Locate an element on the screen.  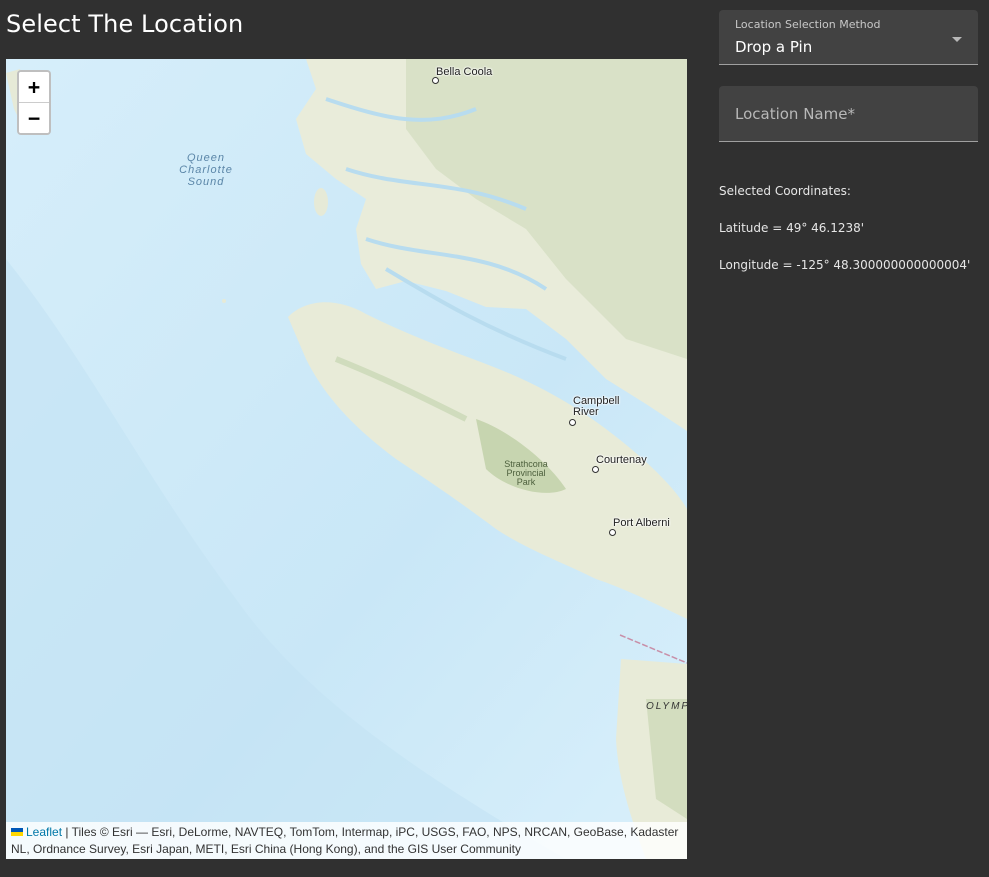
coordinates-heading: Selected Coordinates: is located at coordinates (785, 191).